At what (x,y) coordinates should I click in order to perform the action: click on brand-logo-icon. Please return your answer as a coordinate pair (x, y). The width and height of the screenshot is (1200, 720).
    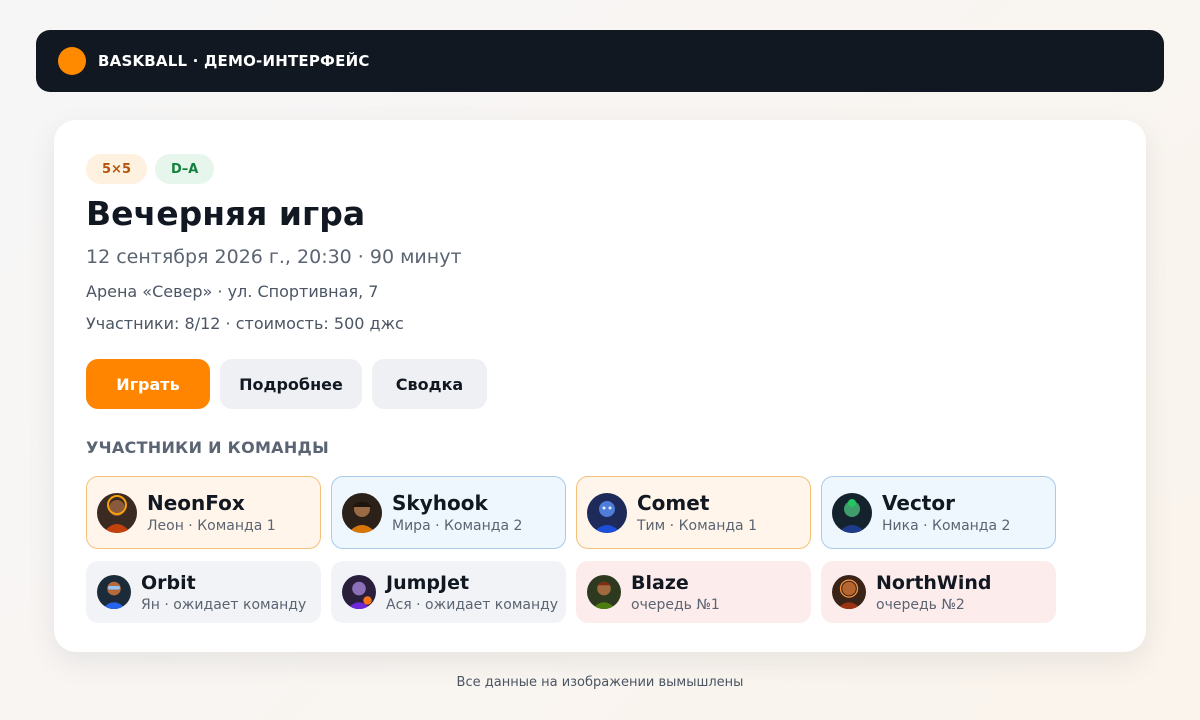
    Looking at the image, I should click on (72, 61).